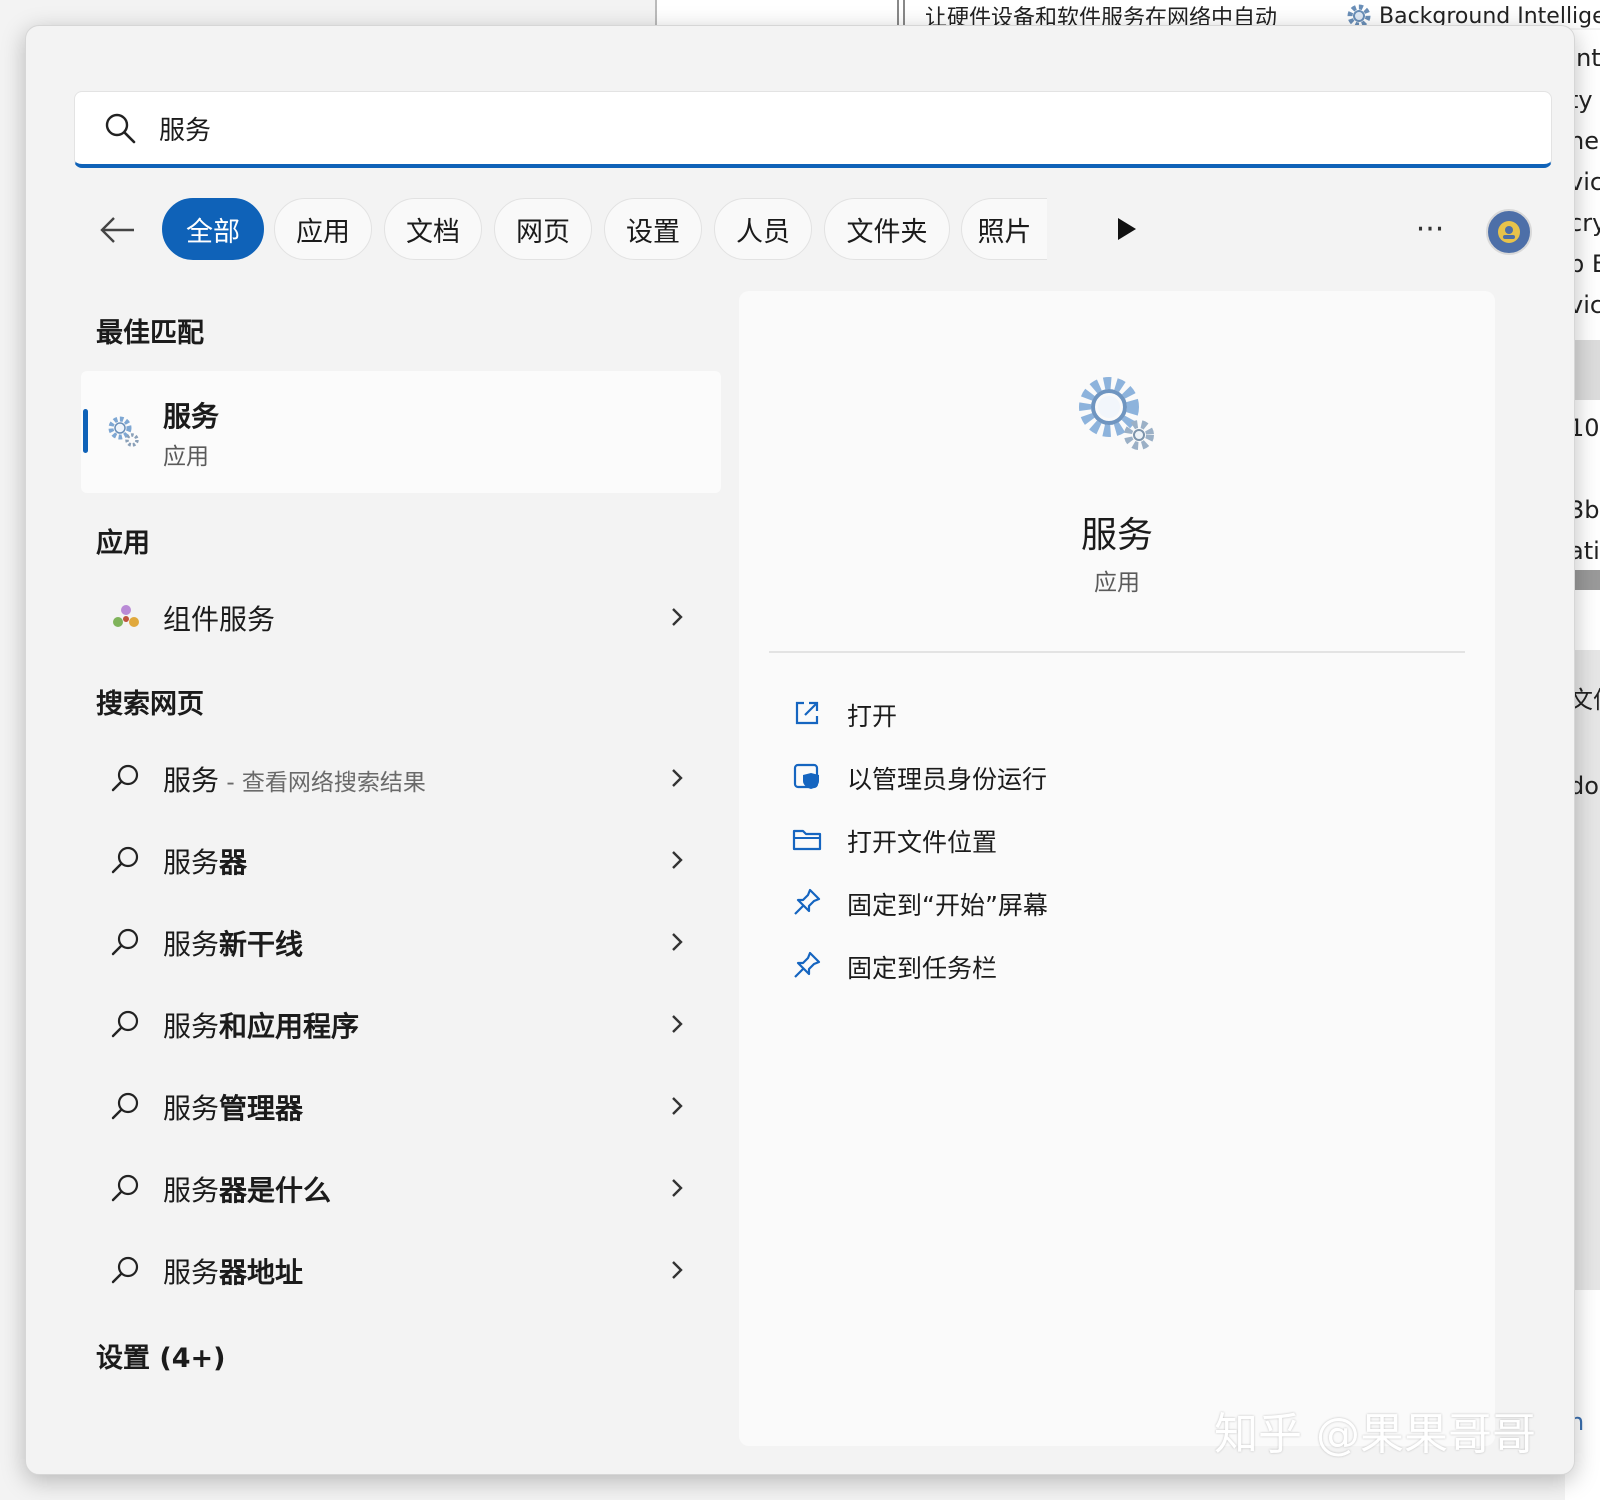  What do you see at coordinates (947, 779) in the screenshot?
I see `action-label: 以管理员身份运行` at bounding box center [947, 779].